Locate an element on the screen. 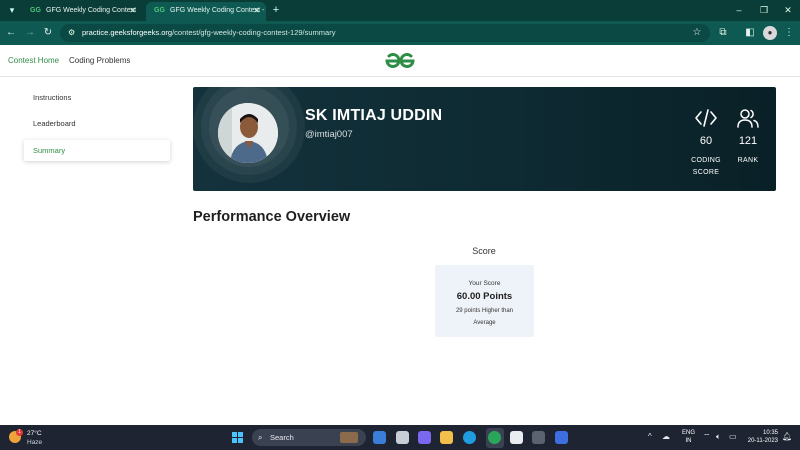  url-host: practice.geeksforgeeks.org is located at coordinates (127, 32).